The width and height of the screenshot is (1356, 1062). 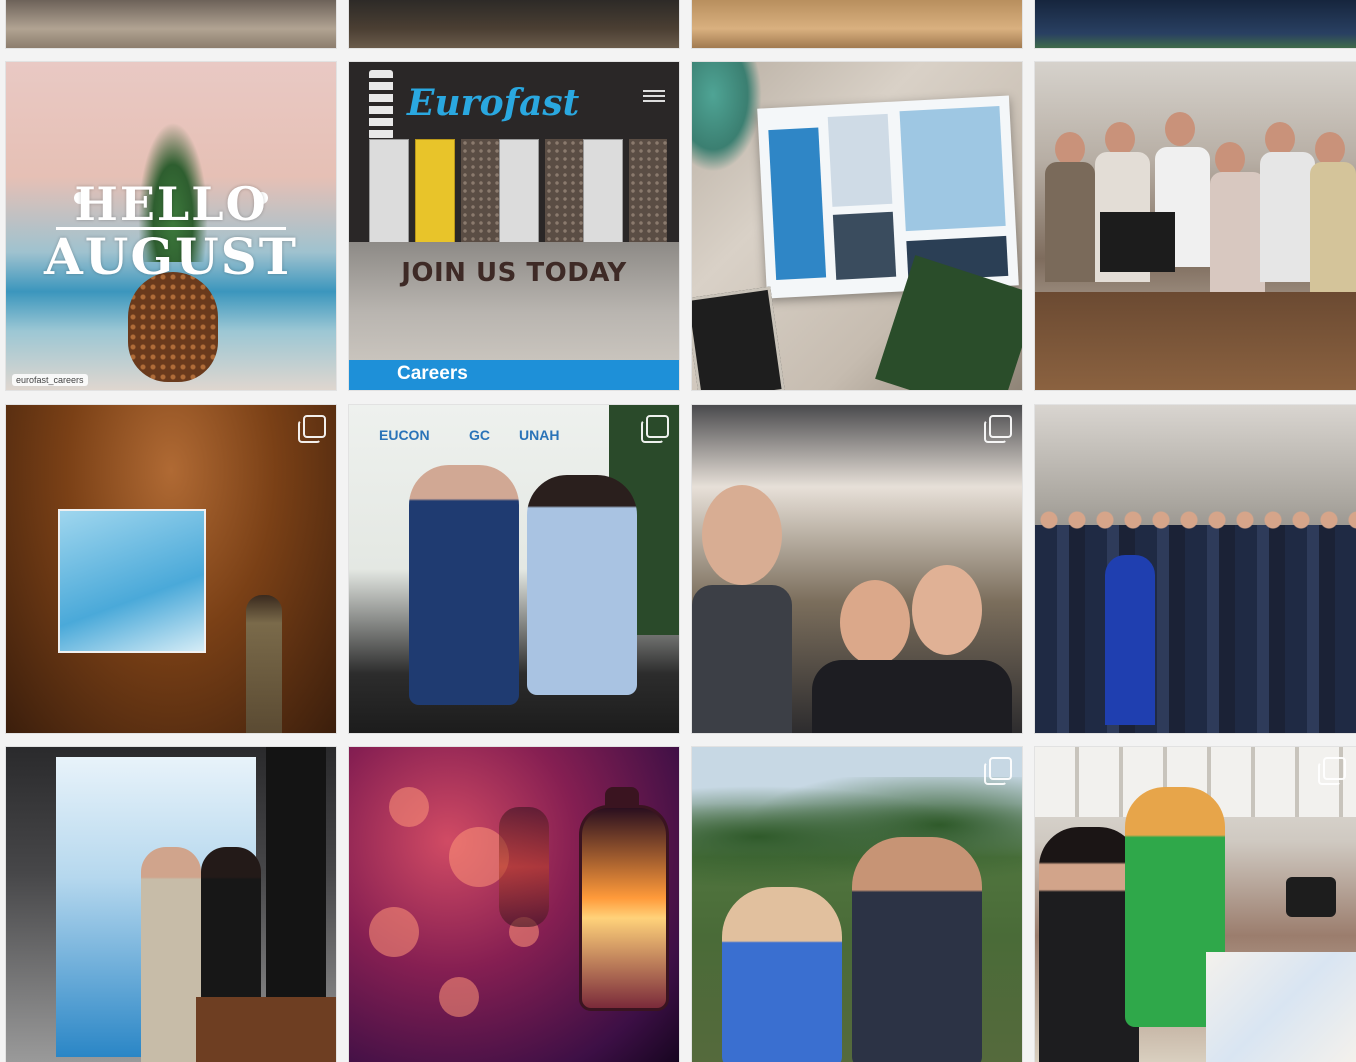 I want to click on tablet-image, so click(x=738, y=338).